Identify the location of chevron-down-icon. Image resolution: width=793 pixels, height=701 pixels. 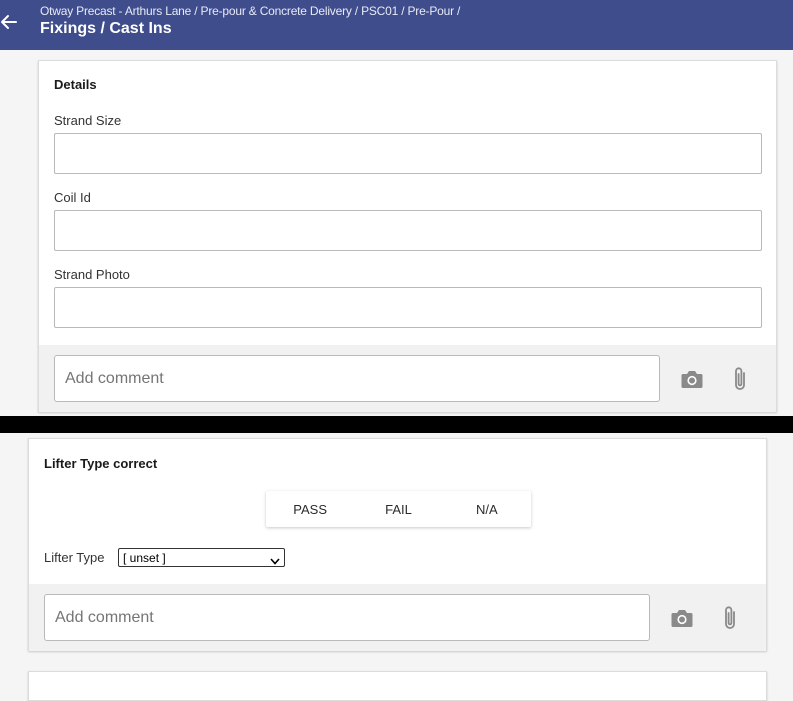
(275, 561).